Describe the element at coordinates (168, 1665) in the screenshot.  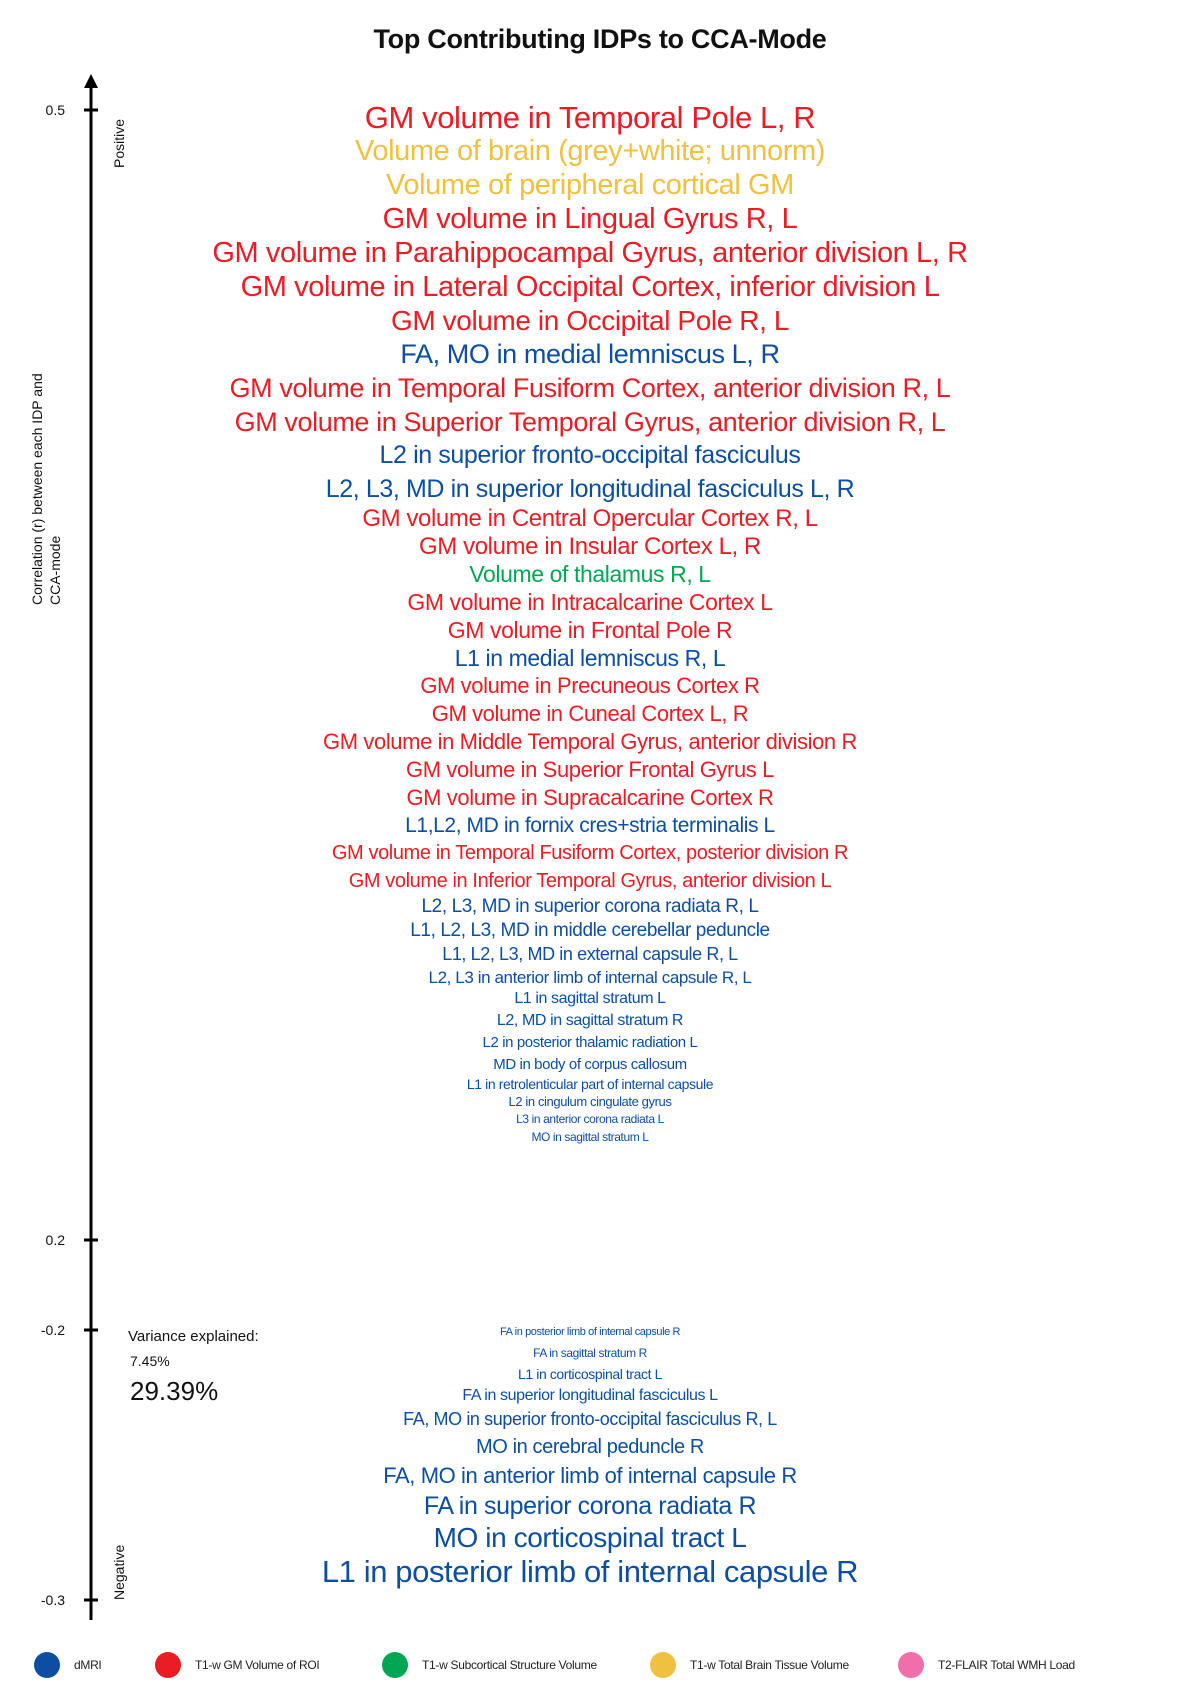
I see `legend-dot-gm` at that location.